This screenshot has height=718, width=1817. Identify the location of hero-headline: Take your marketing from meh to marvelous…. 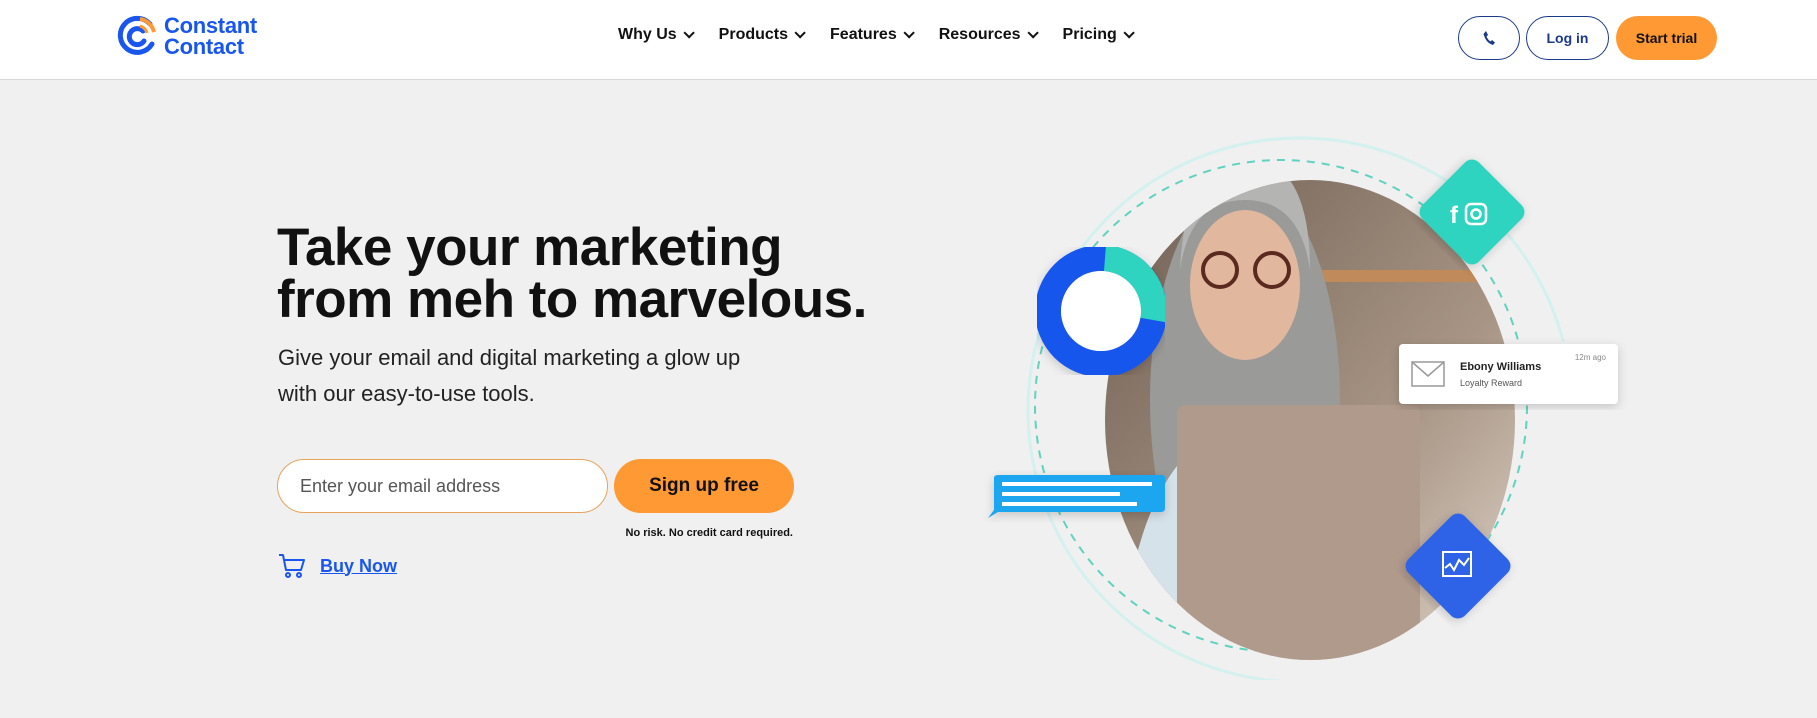
(572, 273).